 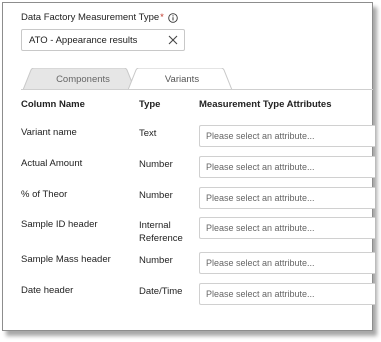 I want to click on tab-variants-label: Variants, so click(x=182, y=79).